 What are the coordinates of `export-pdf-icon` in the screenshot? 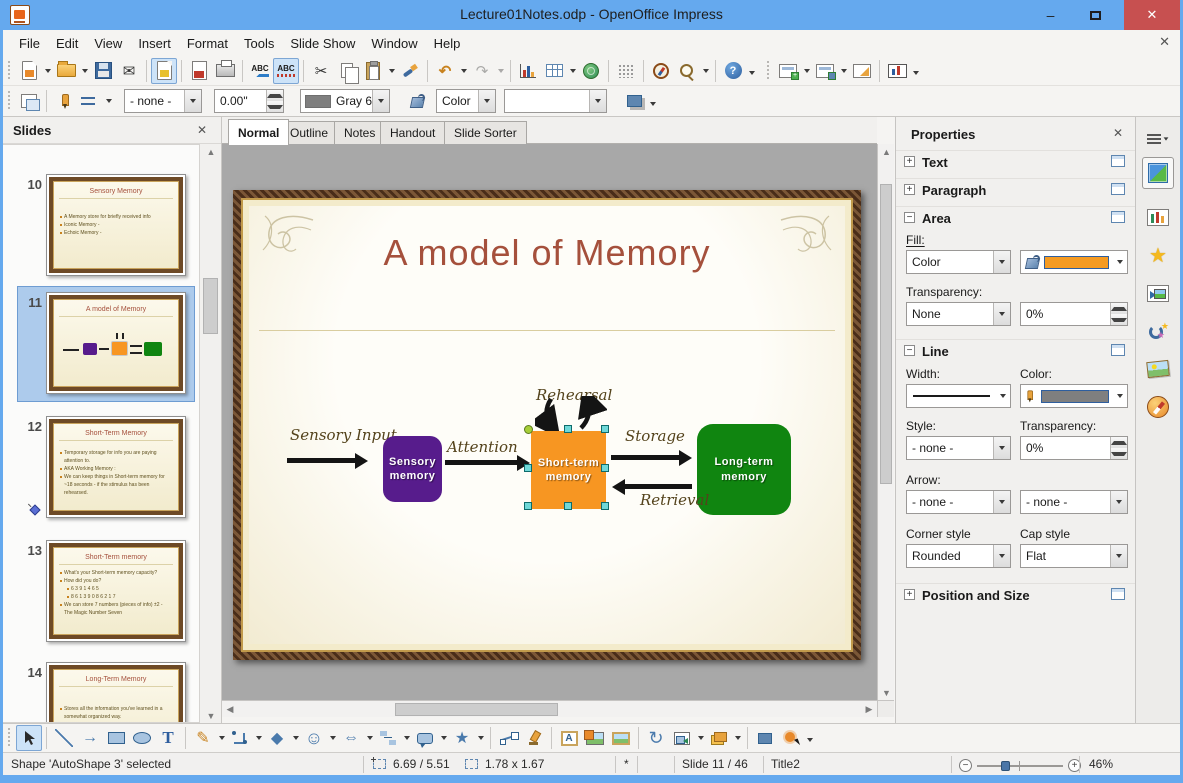 It's located at (199, 71).